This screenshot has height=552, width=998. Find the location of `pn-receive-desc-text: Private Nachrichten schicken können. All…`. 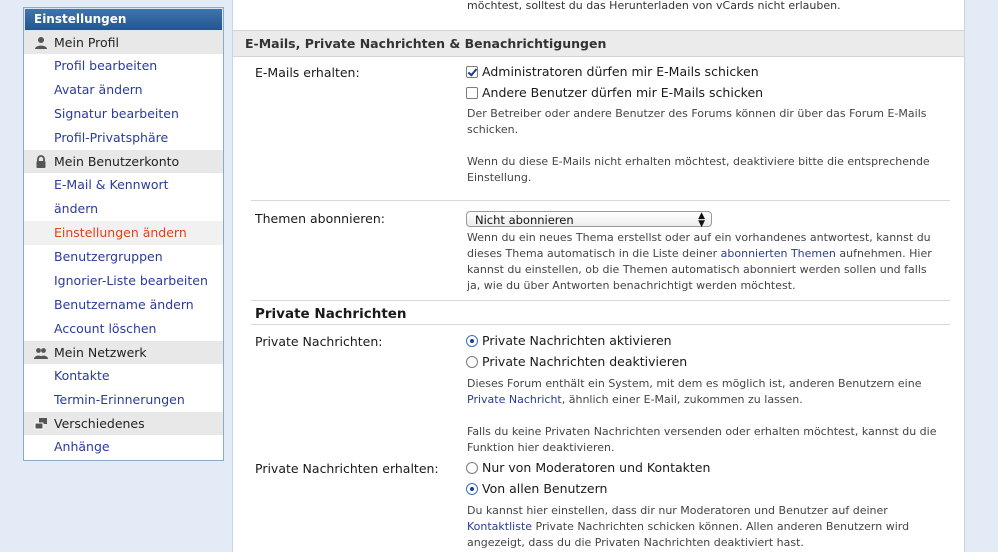

pn-receive-desc-text: Private Nachrichten schicken können. All… is located at coordinates (721, 526).